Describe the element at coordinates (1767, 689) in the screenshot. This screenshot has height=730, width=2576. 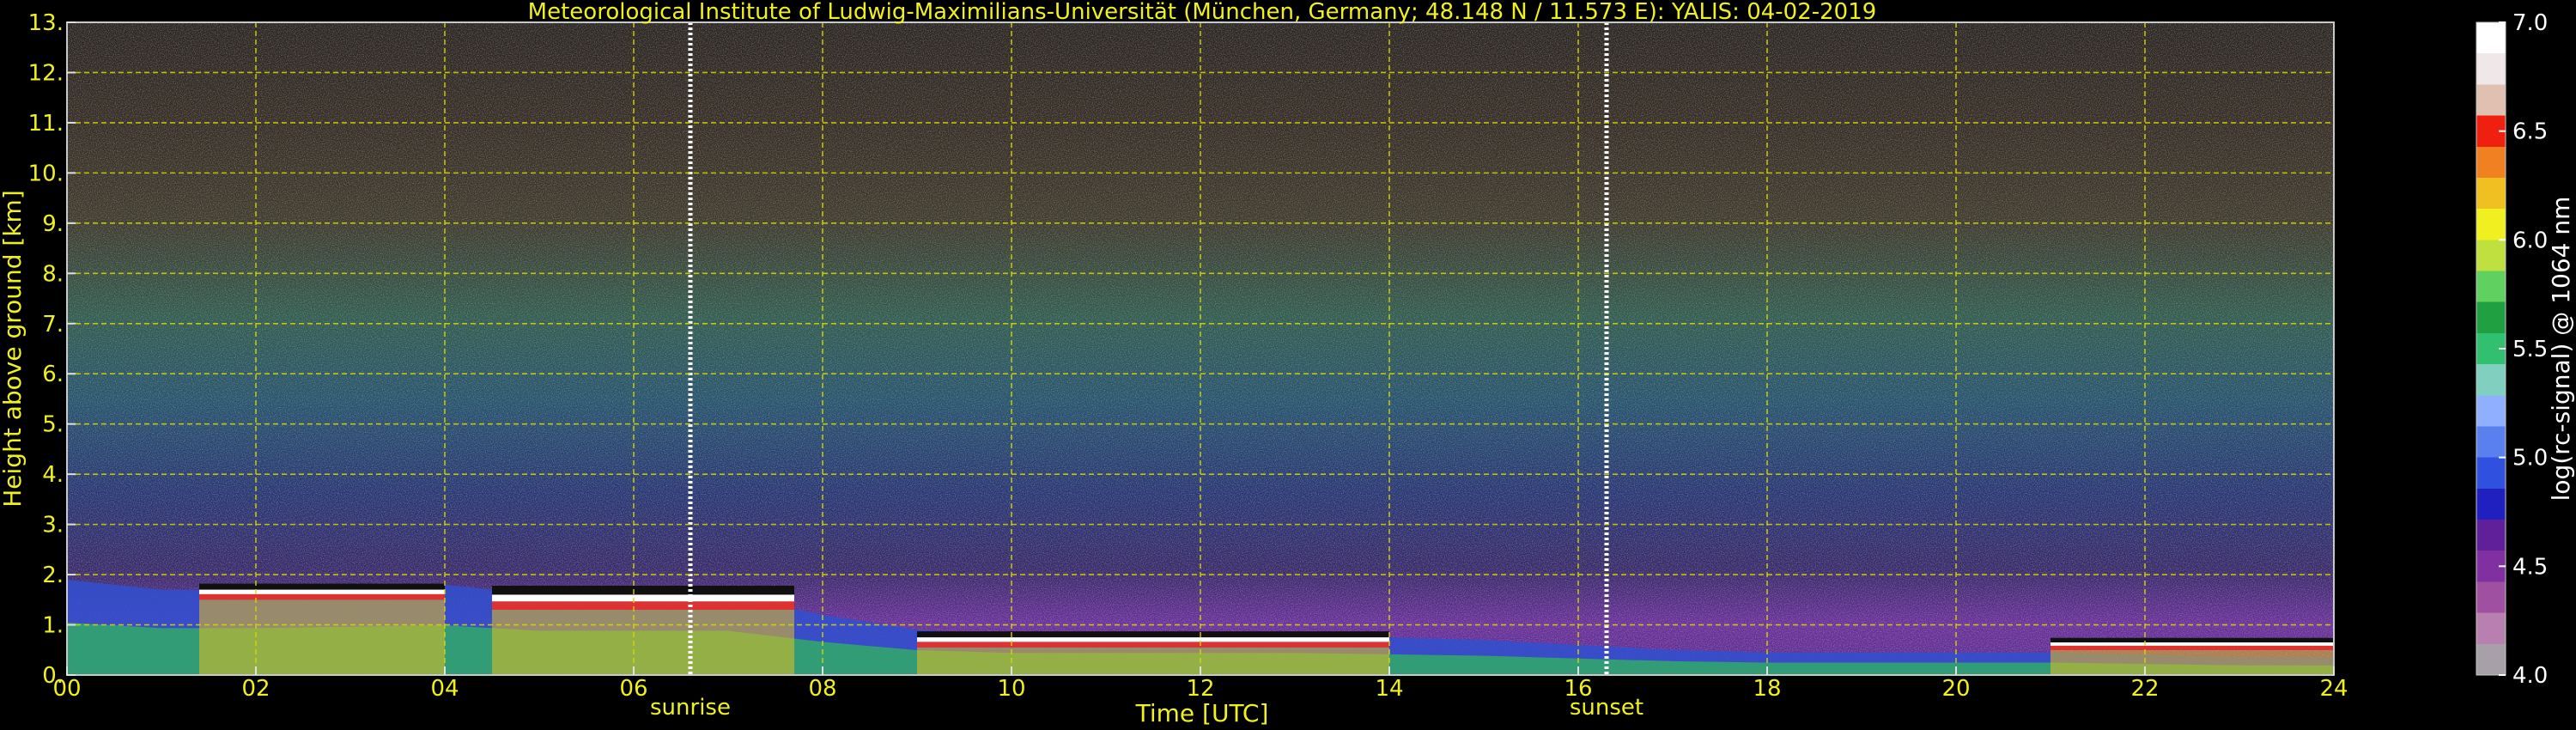
I see `x-tick-label: 18` at that location.